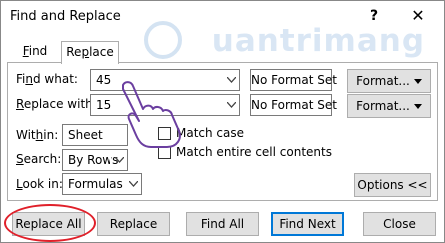 This screenshot has height=243, width=445. What do you see at coordinates (104, 80) in the screenshot?
I see `find-what-value: 45` at bounding box center [104, 80].